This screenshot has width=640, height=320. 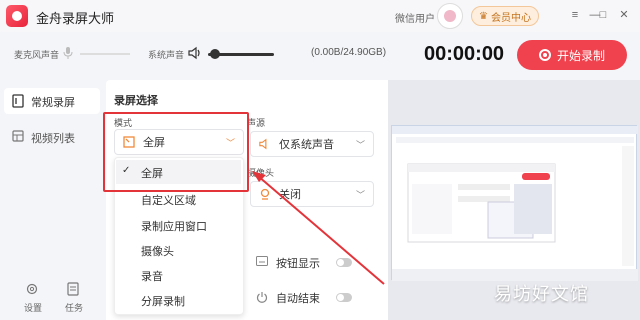 I want to click on power-icon, so click(x=262, y=297).